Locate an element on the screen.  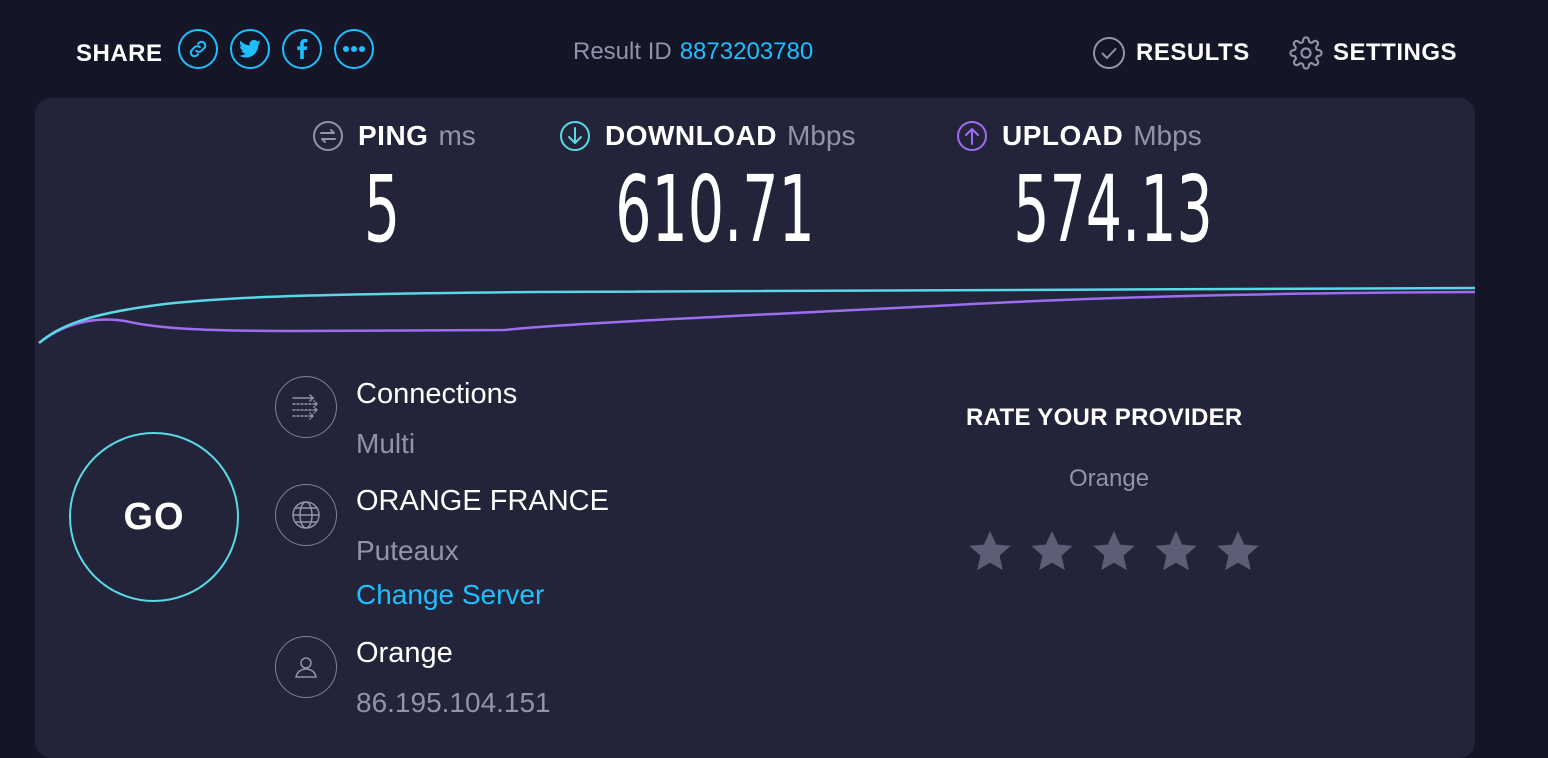
ping-icon is located at coordinates (328, 136).